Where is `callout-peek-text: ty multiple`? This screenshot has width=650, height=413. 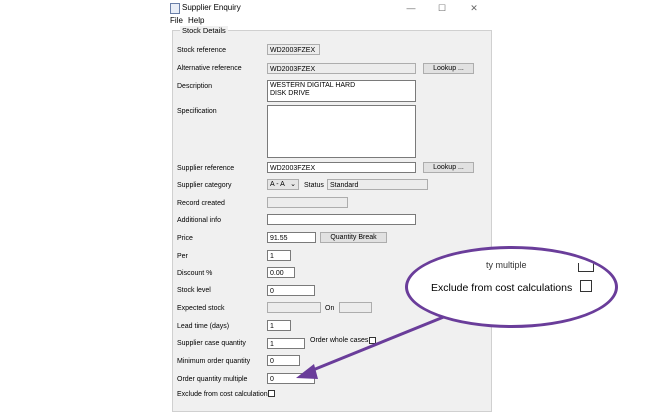
callout-peek-text: ty multiple is located at coordinates (506, 265).